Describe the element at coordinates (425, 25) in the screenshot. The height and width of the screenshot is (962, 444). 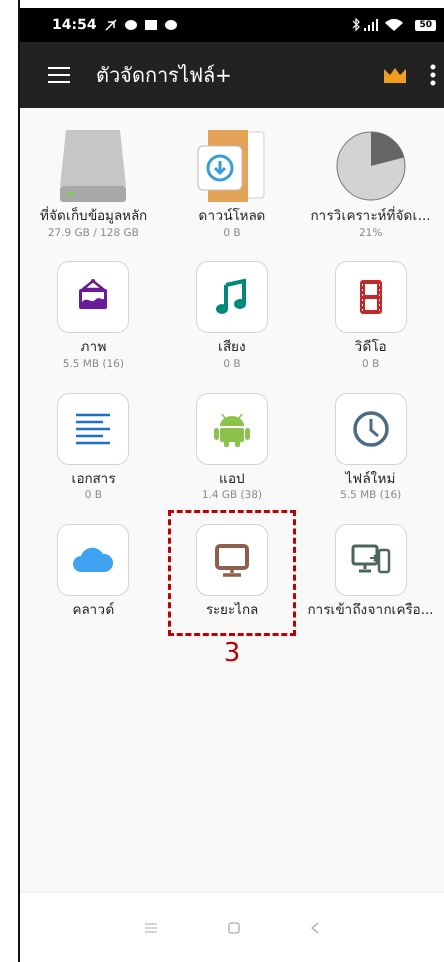
I see `battery-icon: 50` at that location.